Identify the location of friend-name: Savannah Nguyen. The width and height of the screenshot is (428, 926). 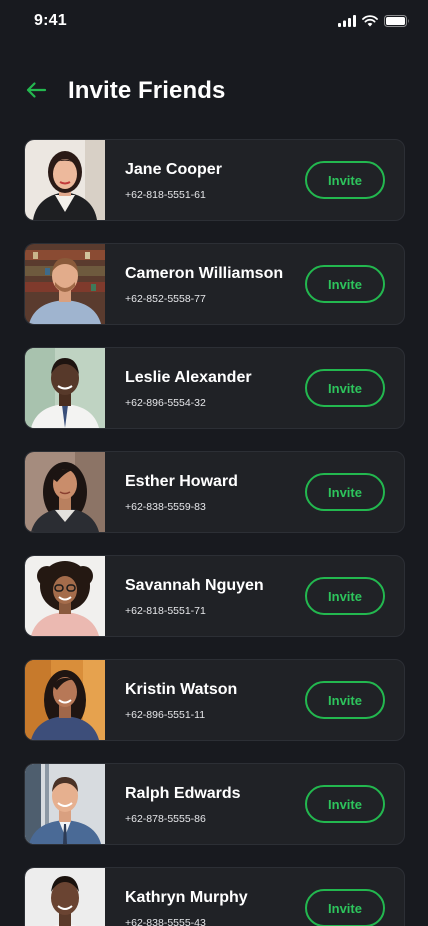
(194, 585).